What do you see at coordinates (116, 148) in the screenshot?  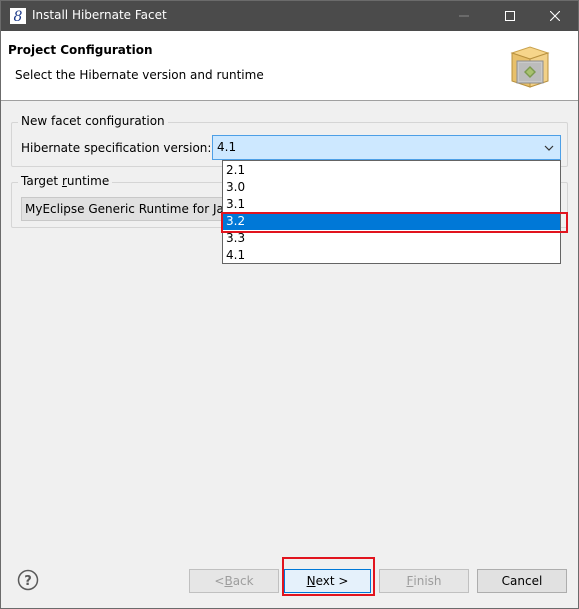 I see `spec-version-label: Hibernate specification version:` at bounding box center [116, 148].